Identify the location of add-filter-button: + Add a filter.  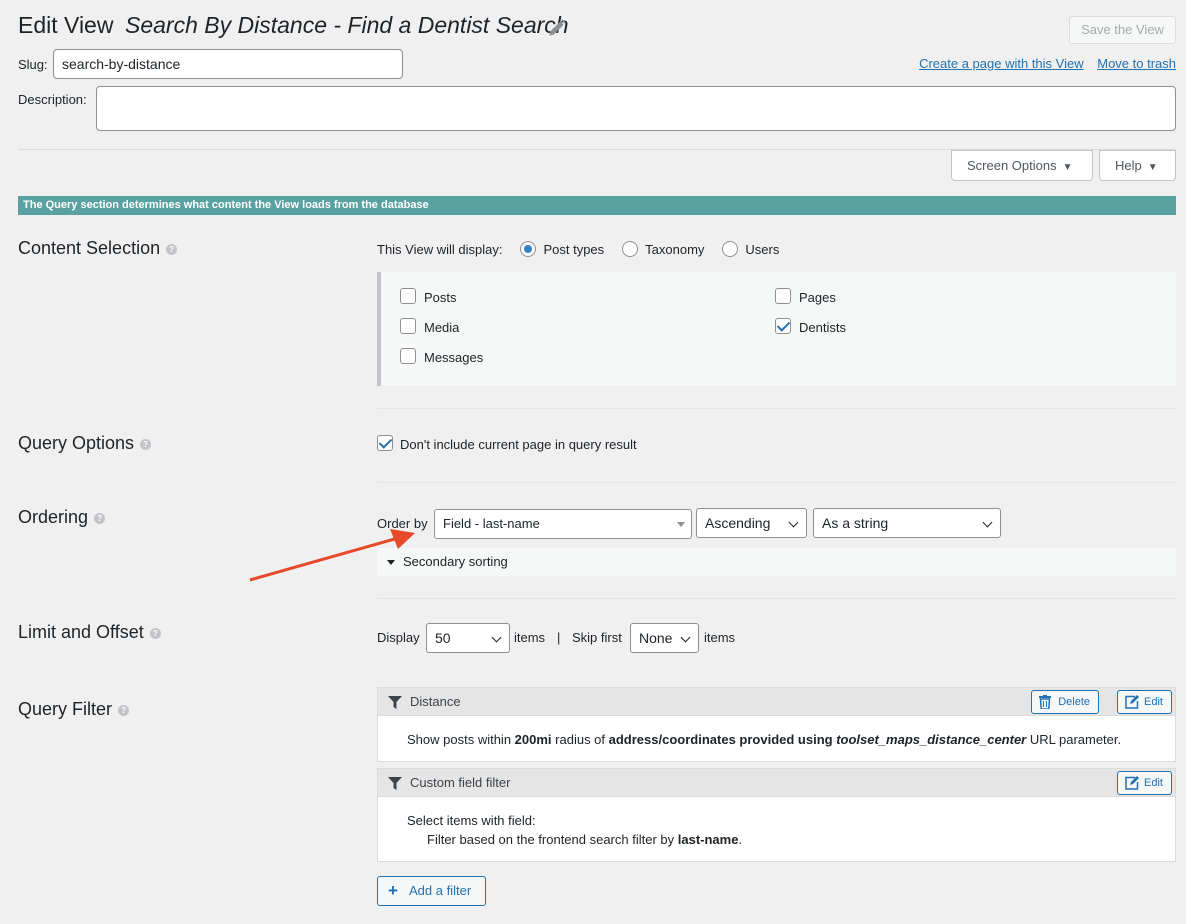
(431, 891).